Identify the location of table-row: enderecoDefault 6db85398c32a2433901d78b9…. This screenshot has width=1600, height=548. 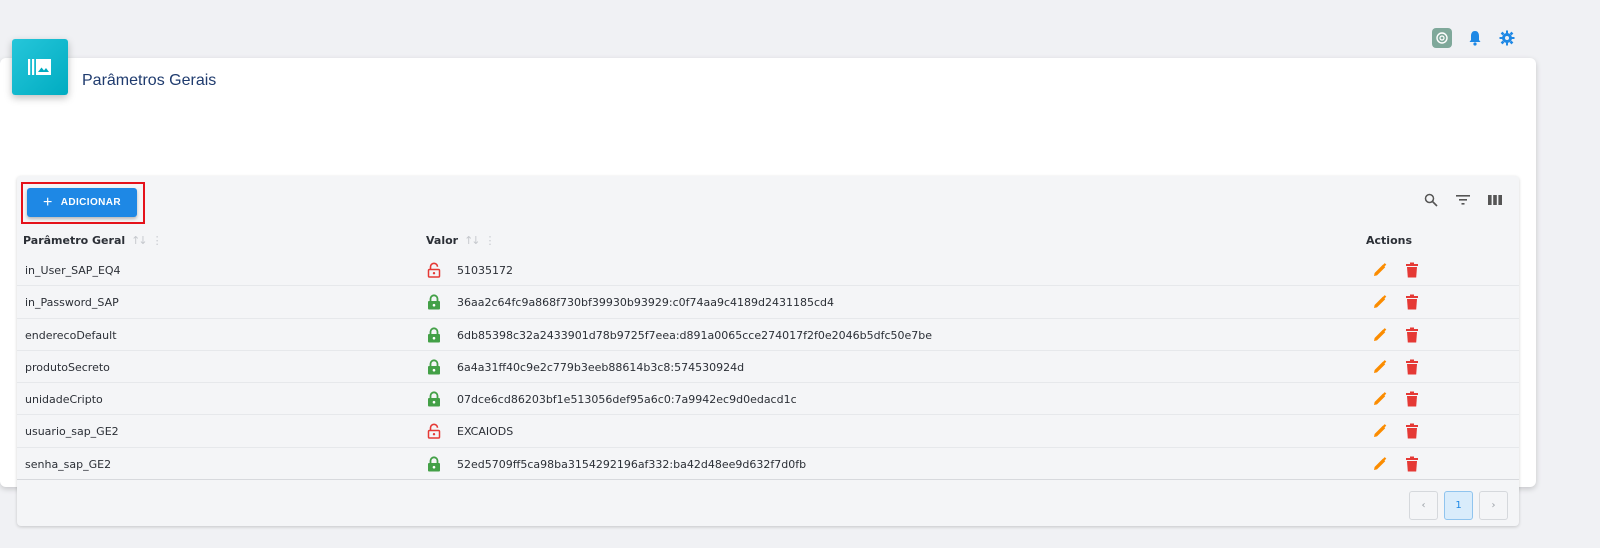
(768, 335).